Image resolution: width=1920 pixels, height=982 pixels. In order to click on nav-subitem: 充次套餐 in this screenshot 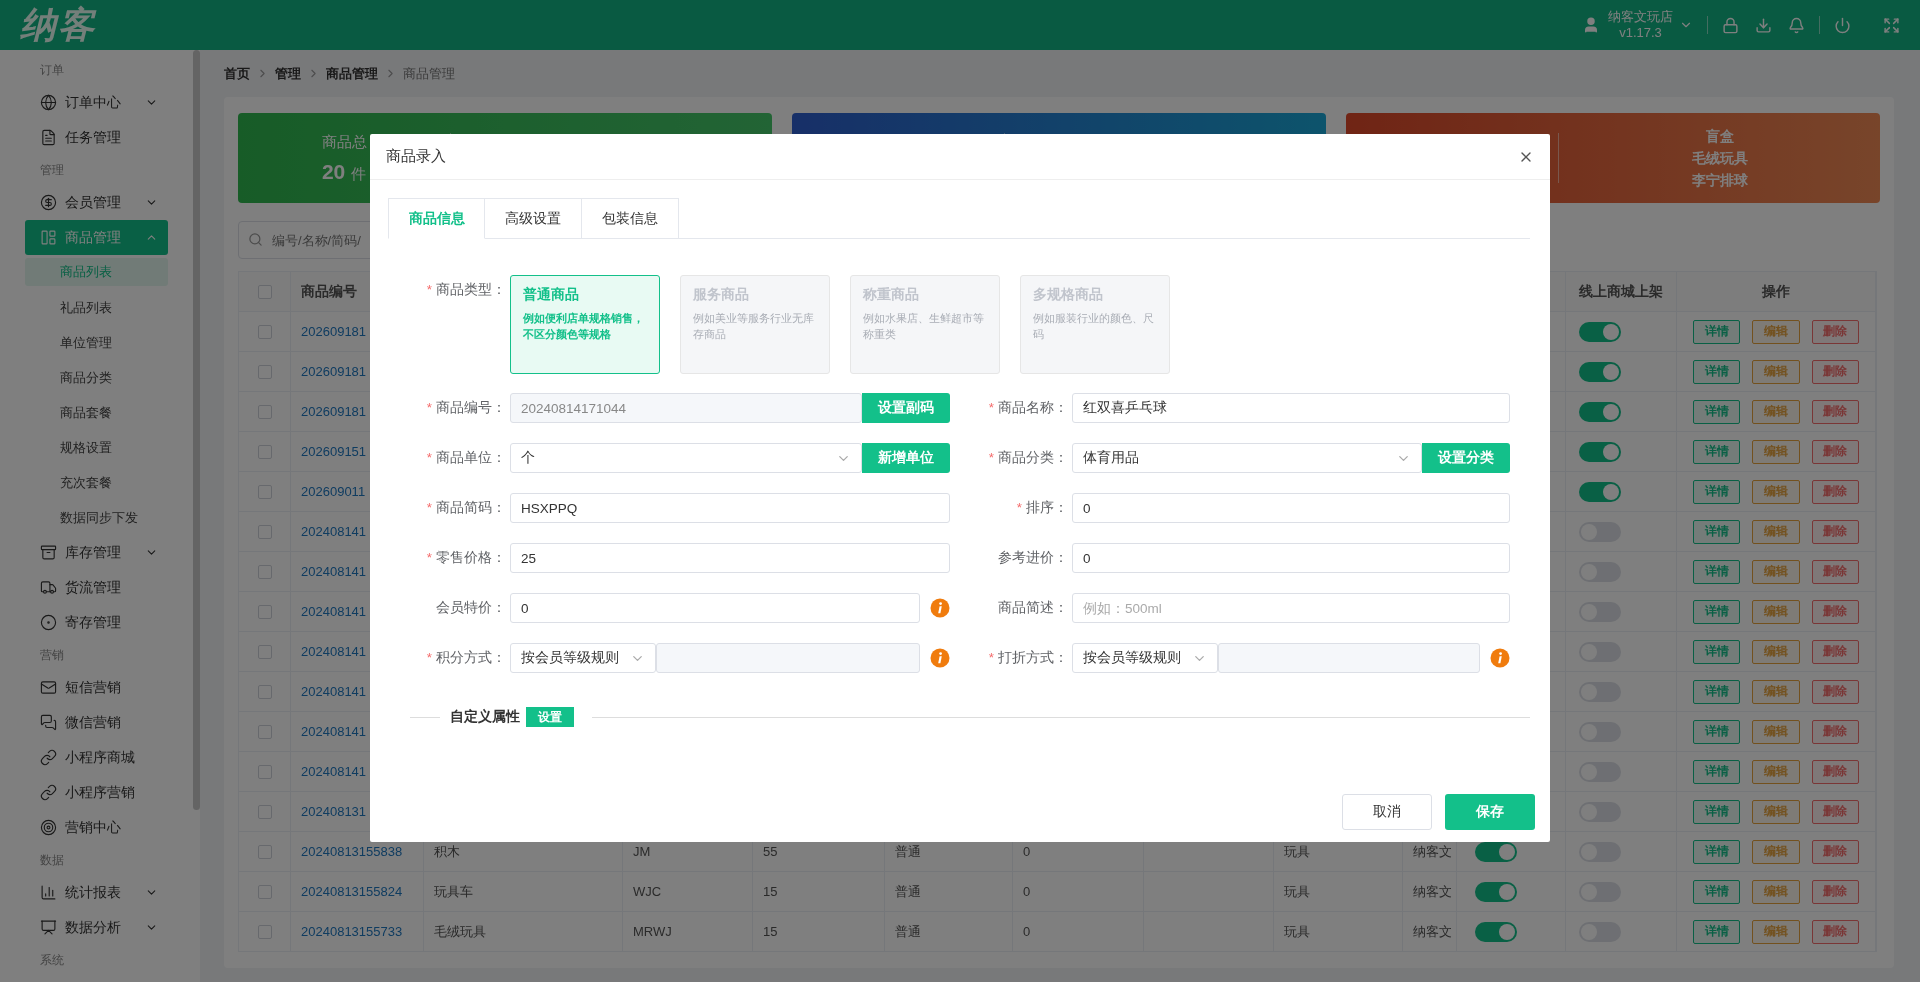, I will do `click(96, 482)`.